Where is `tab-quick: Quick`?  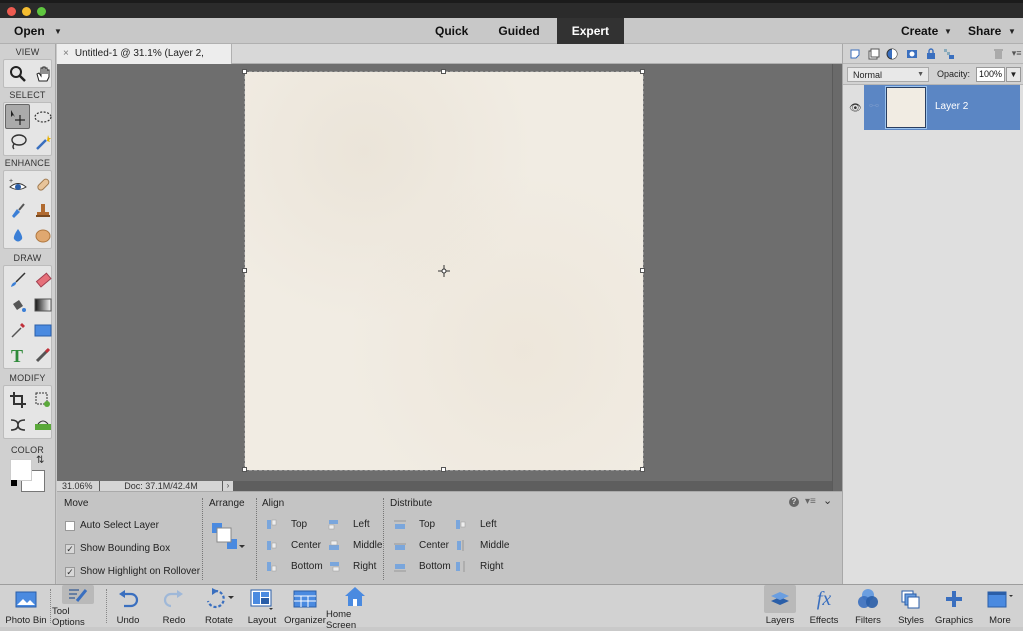 tab-quick: Quick is located at coordinates (451, 31).